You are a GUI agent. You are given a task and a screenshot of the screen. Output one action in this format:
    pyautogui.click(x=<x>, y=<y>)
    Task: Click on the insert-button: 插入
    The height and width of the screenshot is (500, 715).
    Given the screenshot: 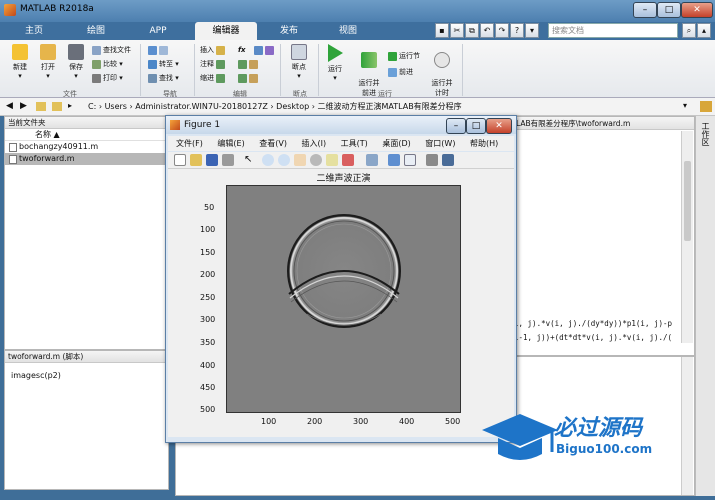 What is the action you would take?
    pyautogui.click(x=213, y=50)
    